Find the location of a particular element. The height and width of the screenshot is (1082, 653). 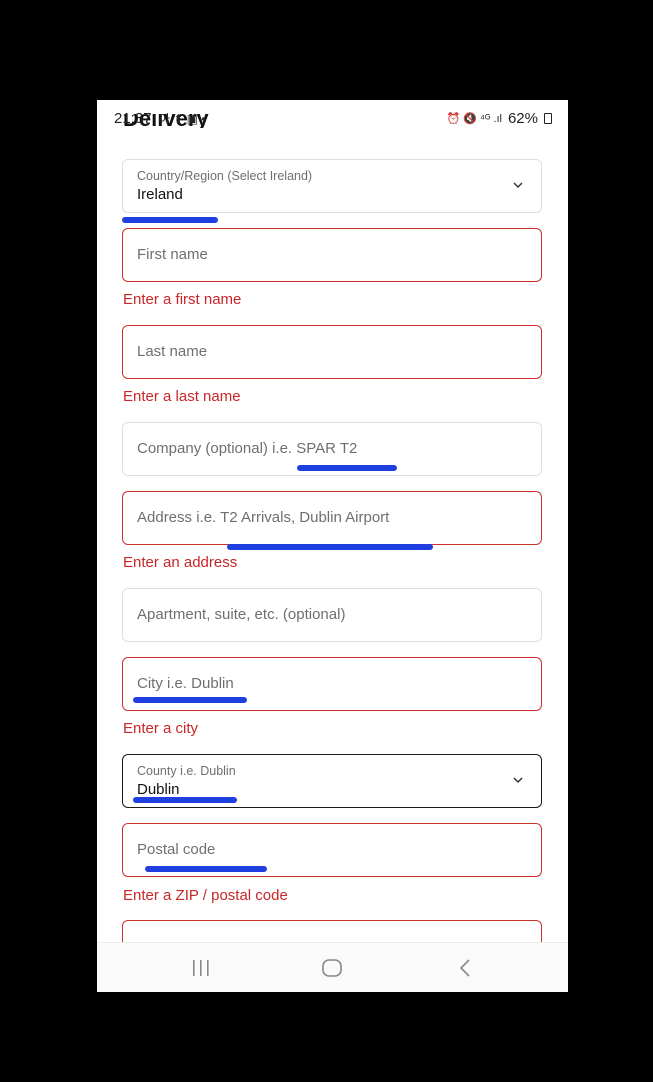

status-bar: 21:37 아 ⬆ ▣ • ⏰ 🔇 ⁴ᴳ .ıl 62% is located at coordinates (332, 113).